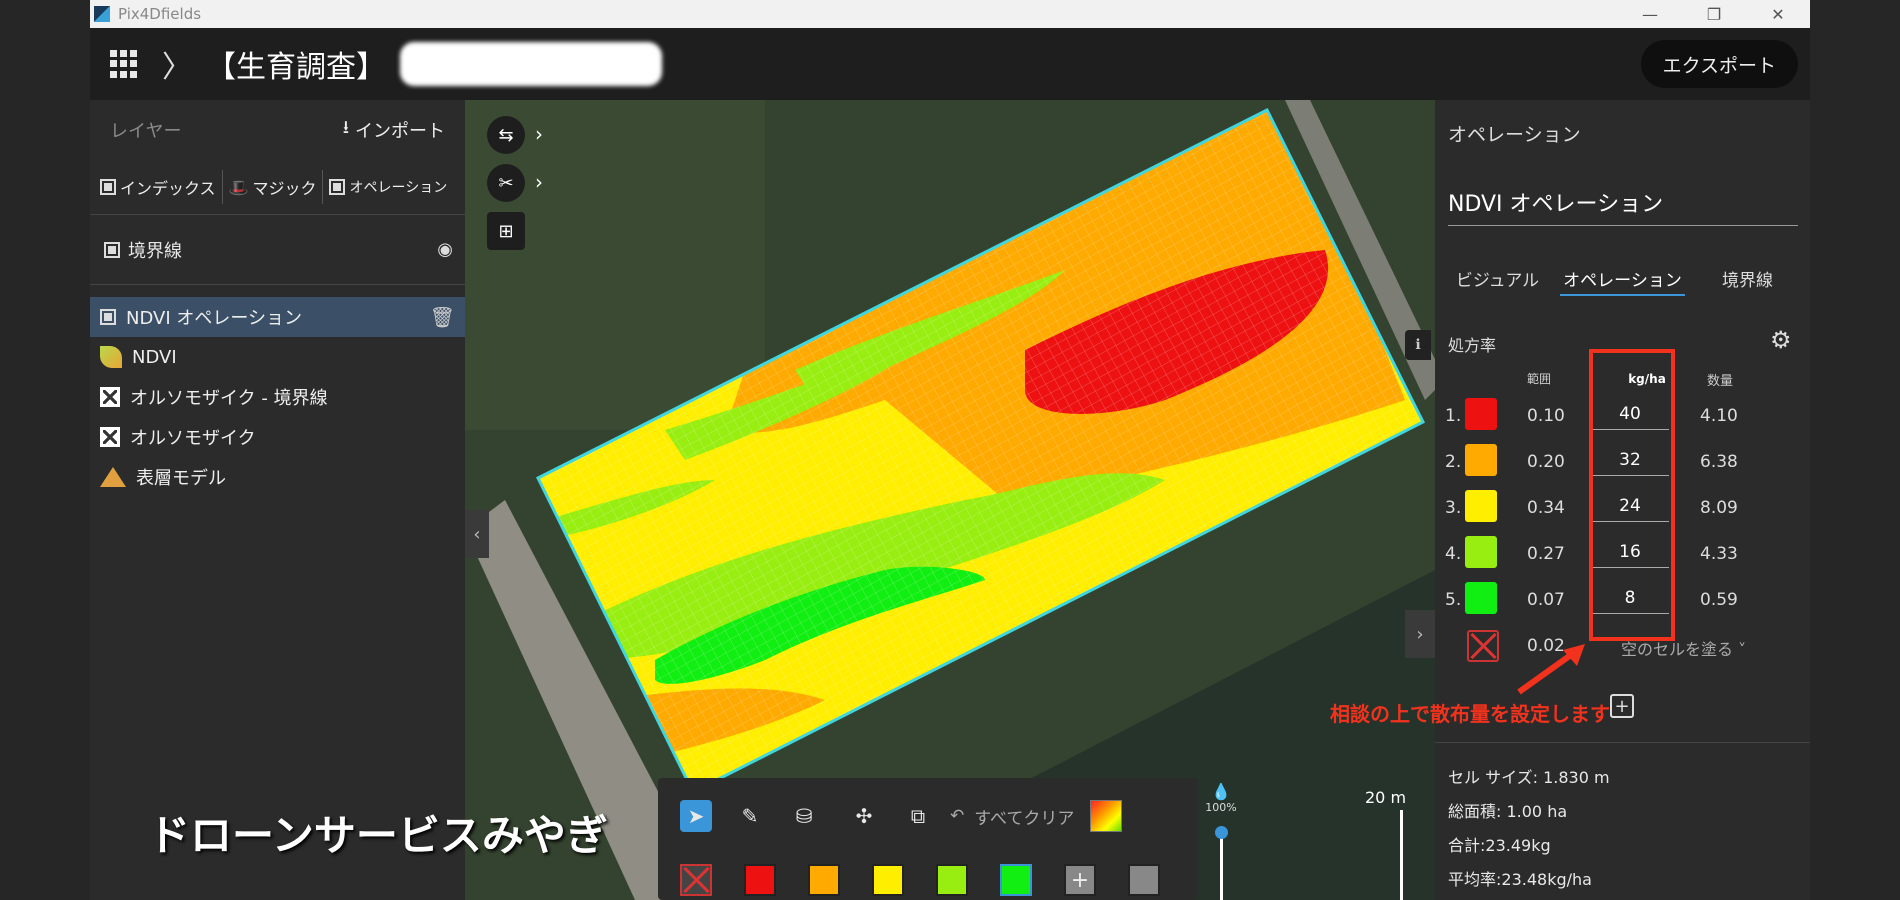 This screenshot has width=1900, height=900. I want to click on expand-right-panel-button: ›, so click(1420, 634).